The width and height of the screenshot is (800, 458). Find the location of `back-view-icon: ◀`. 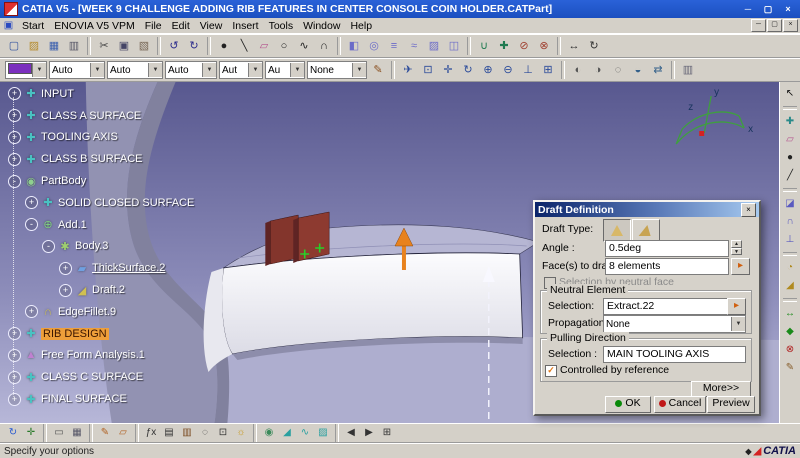

back-view-icon: ◀ is located at coordinates (351, 433).